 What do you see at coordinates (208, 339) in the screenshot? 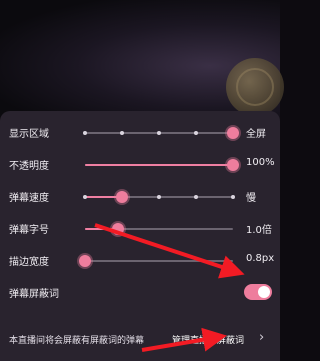
I see `manage-block-words-link: 管理直播间屏蔽词` at bounding box center [208, 339].